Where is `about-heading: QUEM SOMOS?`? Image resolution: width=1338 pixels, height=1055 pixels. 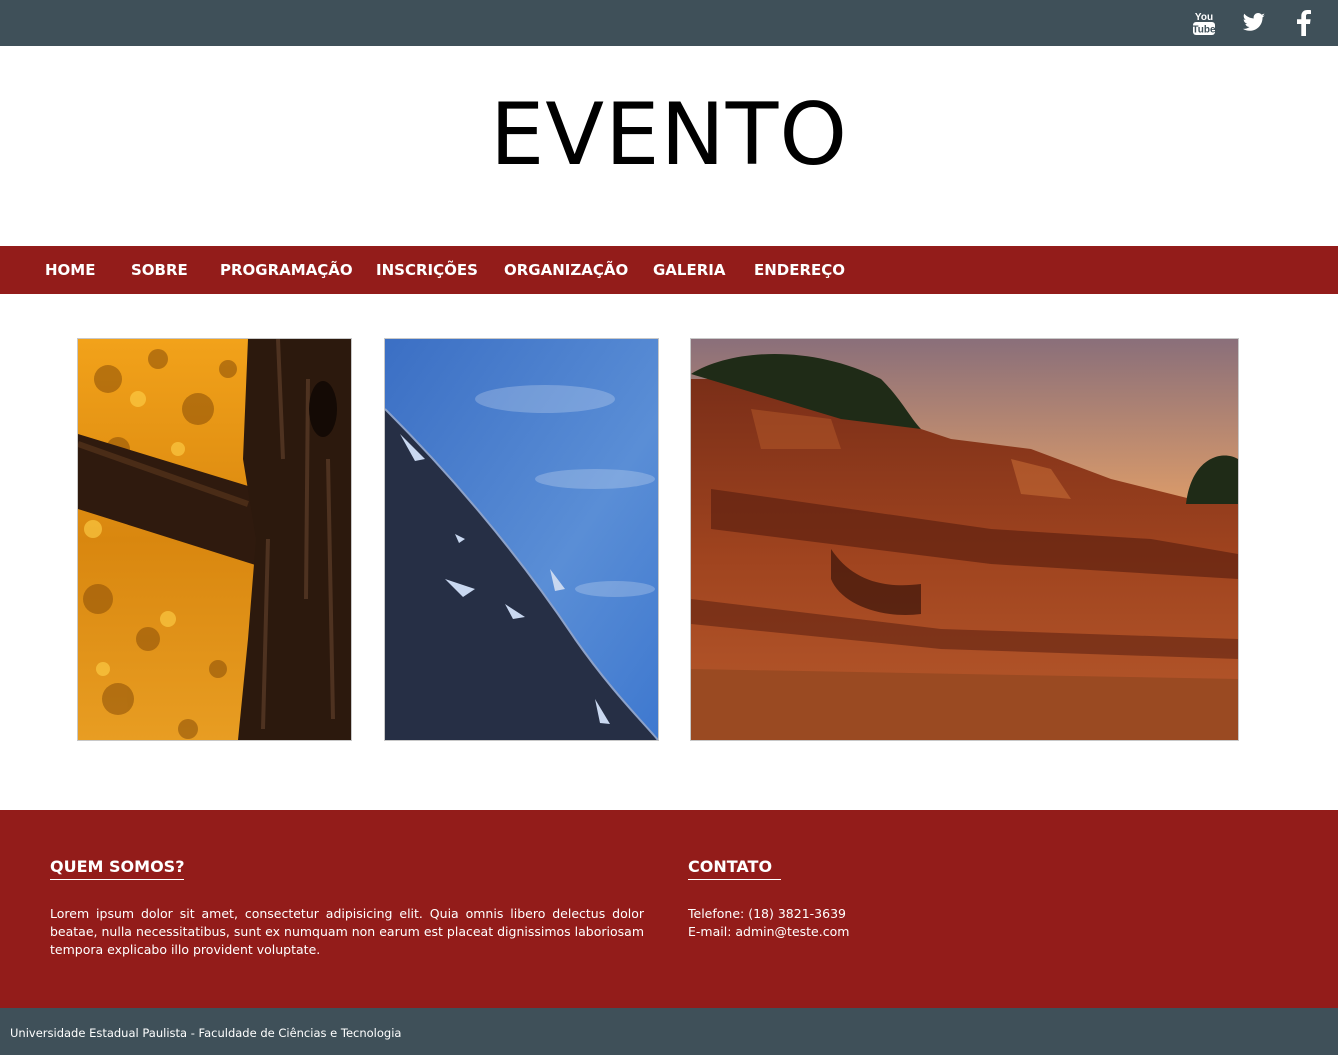 about-heading: QUEM SOMOS? is located at coordinates (117, 868).